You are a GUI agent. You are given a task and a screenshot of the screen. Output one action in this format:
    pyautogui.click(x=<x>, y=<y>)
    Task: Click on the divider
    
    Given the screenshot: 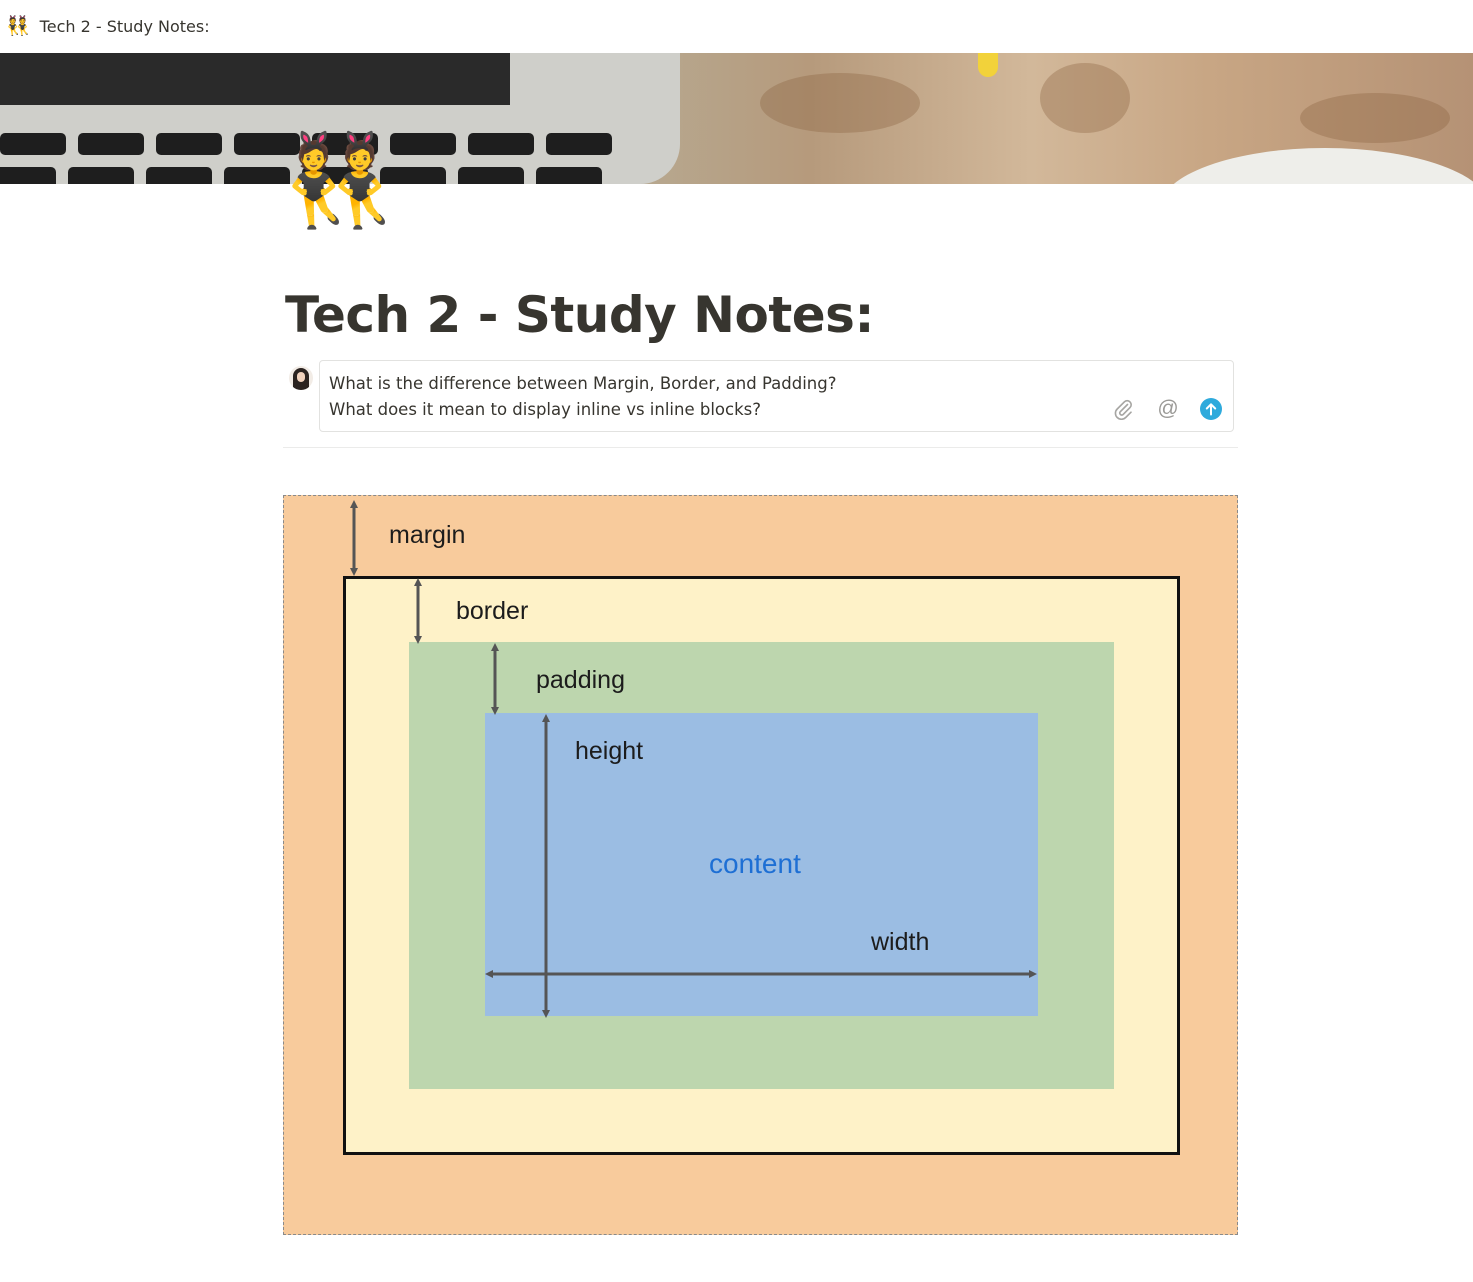 What is the action you would take?
    pyautogui.click(x=760, y=447)
    